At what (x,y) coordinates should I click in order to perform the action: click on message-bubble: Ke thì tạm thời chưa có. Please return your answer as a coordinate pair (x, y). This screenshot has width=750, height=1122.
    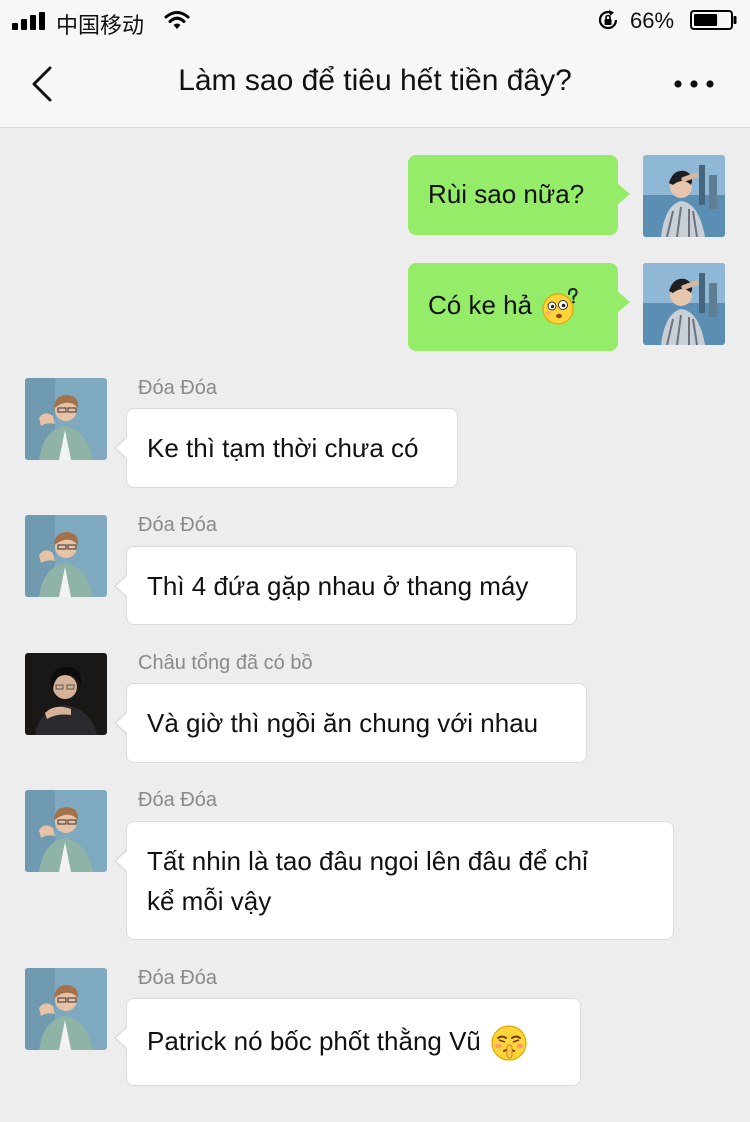
    Looking at the image, I should click on (286, 448).